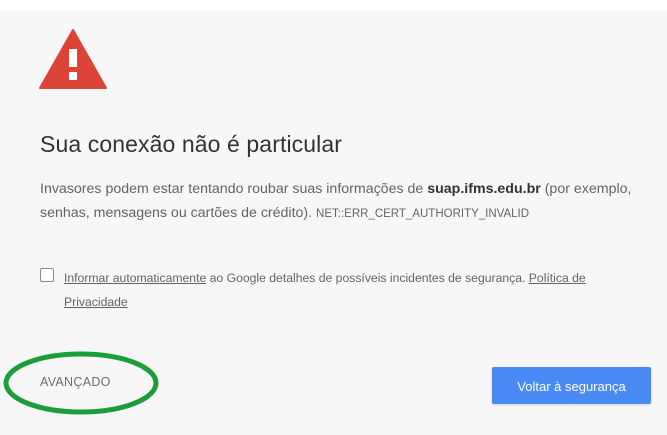 The width and height of the screenshot is (667, 435). What do you see at coordinates (333, 5) in the screenshot?
I see `top-strip` at bounding box center [333, 5].